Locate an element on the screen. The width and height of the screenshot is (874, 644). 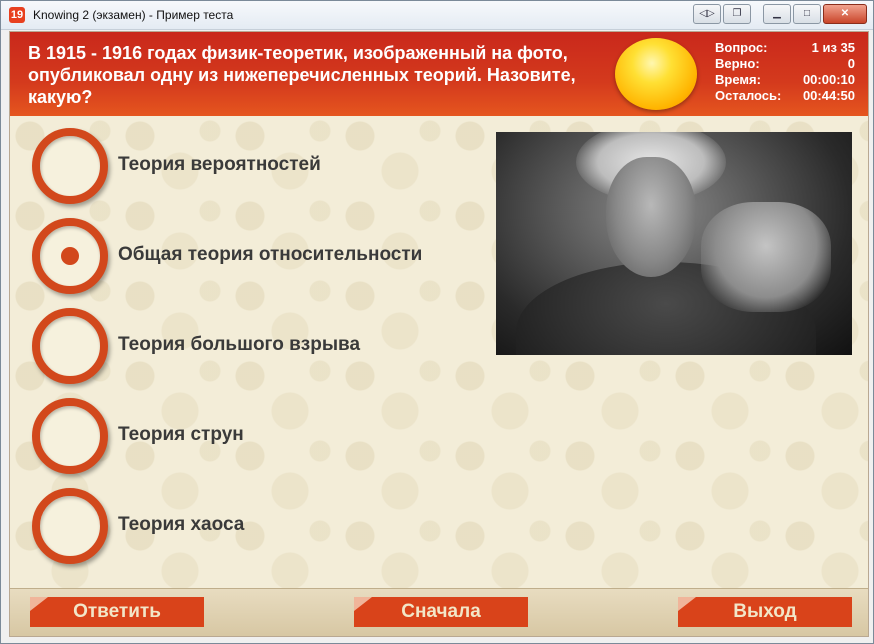
stat-value: 00:00:10 is located at coordinates (828, 79).